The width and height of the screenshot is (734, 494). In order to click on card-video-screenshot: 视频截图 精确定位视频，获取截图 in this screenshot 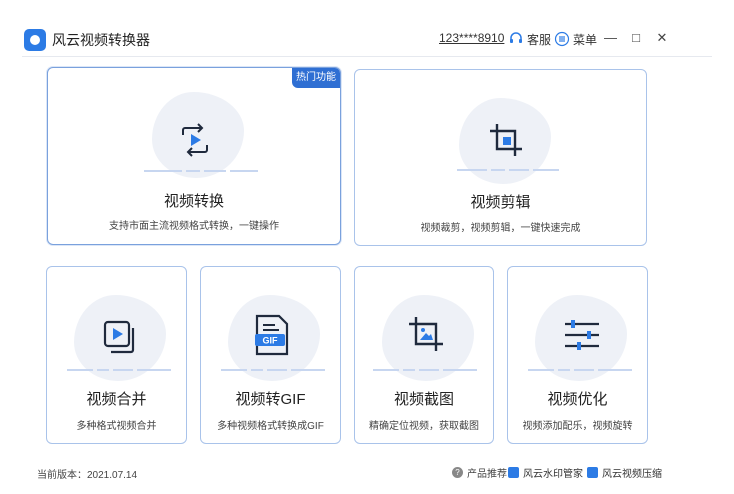, I will do `click(424, 355)`.